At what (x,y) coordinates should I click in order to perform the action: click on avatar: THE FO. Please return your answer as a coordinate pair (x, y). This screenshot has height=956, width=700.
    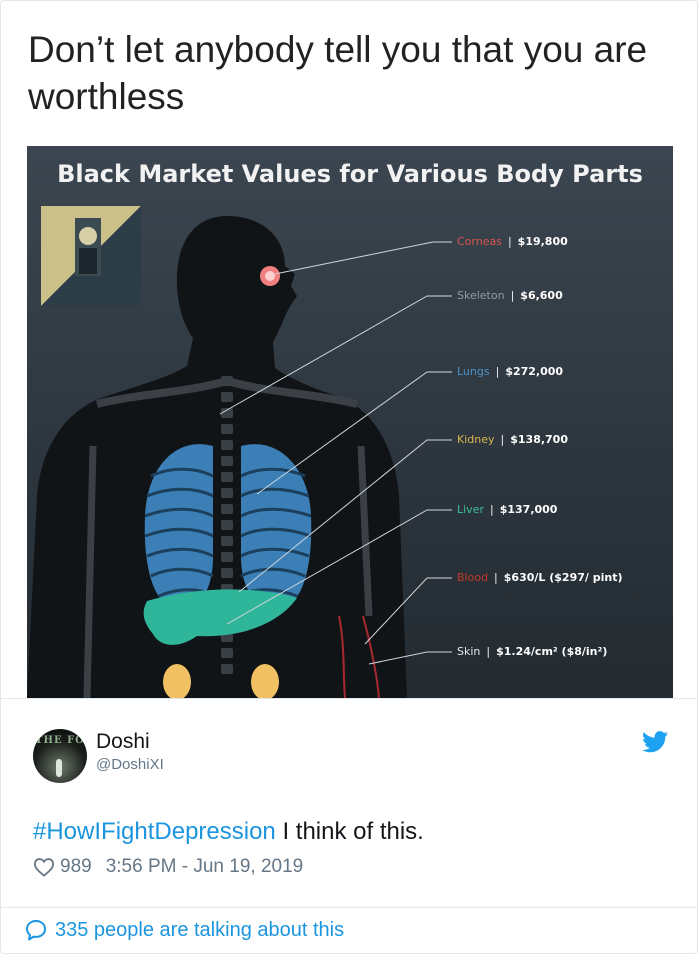
    Looking at the image, I should click on (60, 756).